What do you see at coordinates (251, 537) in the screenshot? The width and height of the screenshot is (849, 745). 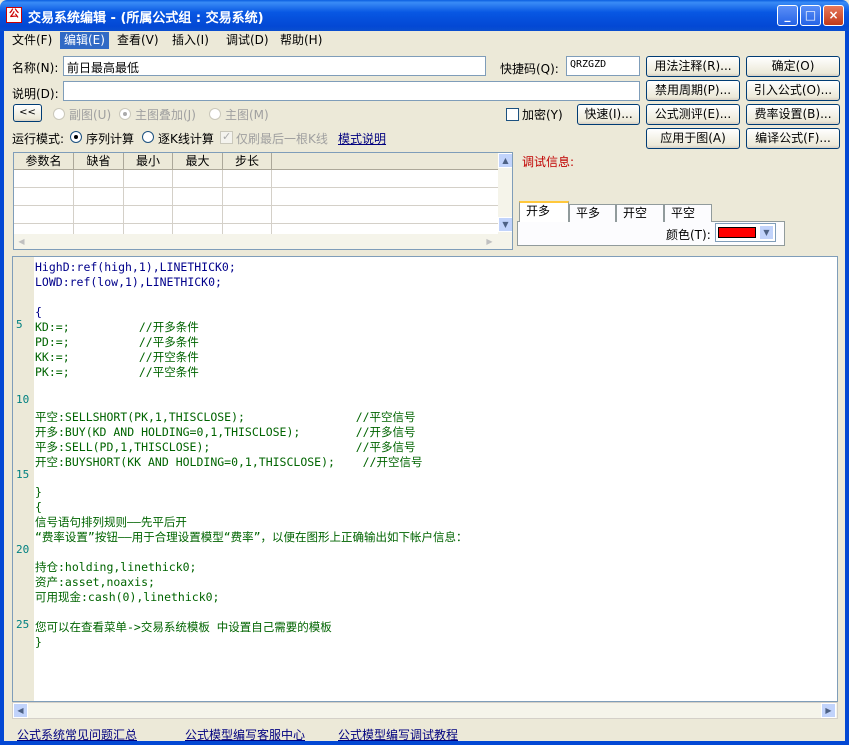 I see `code-line: “费率设置”按钮——用于合理设置模型“费率”，以便在图形上正确输出如下帐户信息：` at bounding box center [251, 537].